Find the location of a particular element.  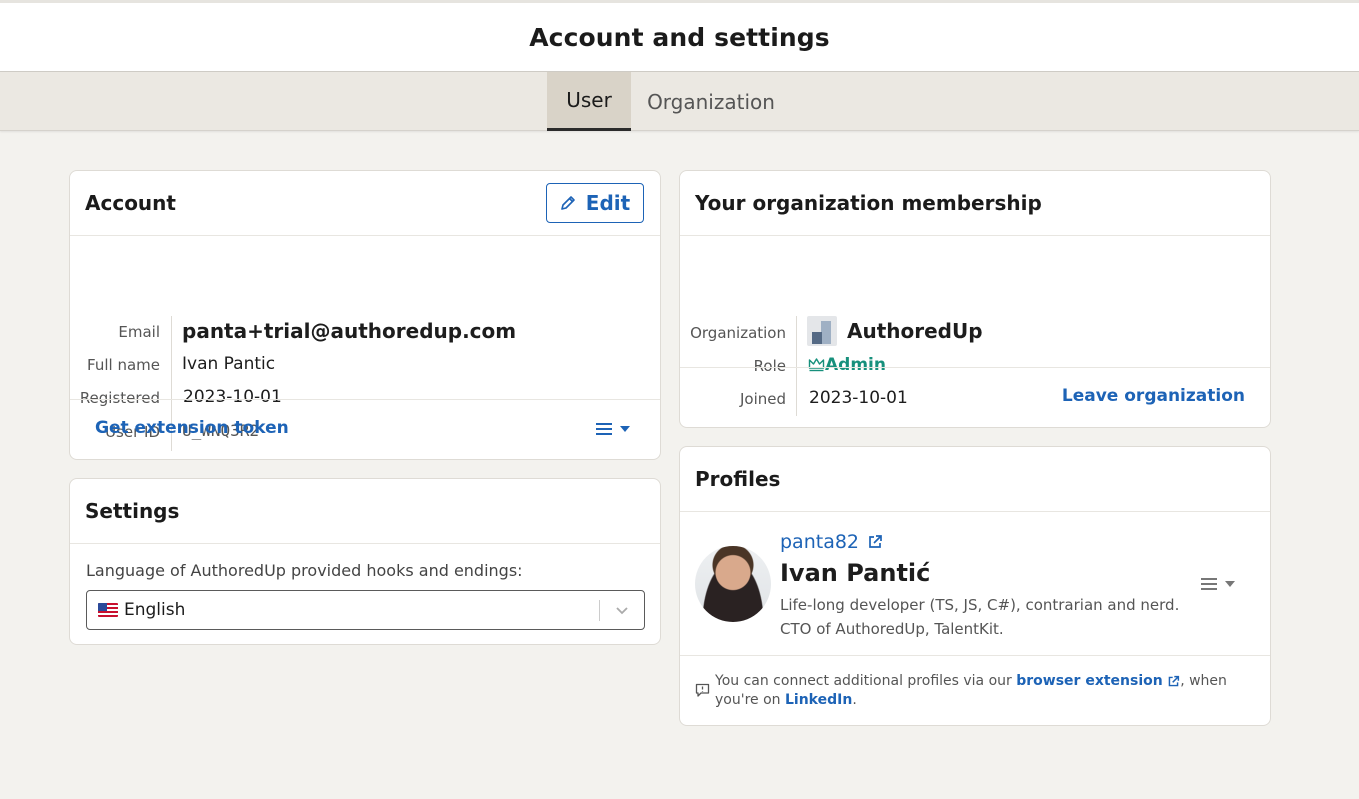

account-card-title: Account is located at coordinates (130, 203).